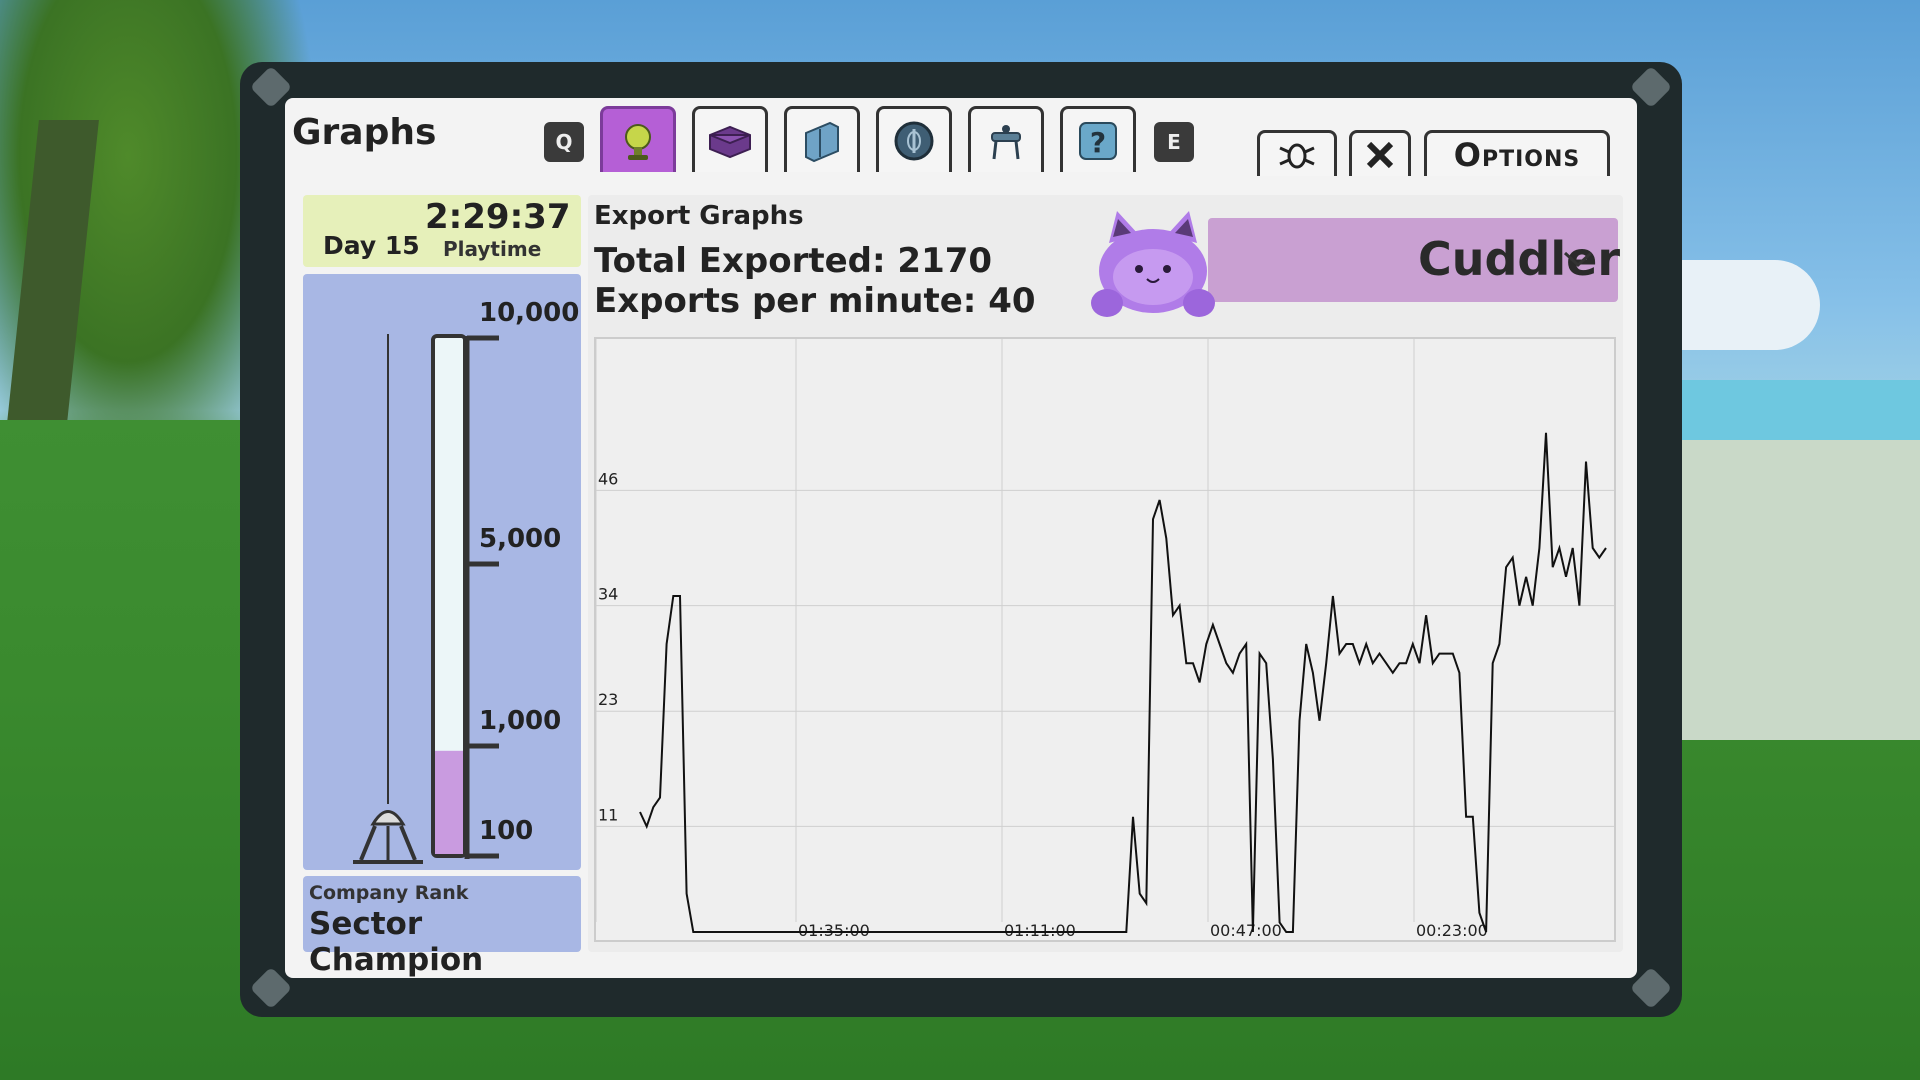  I want to click on tab-trophy, so click(638, 139).